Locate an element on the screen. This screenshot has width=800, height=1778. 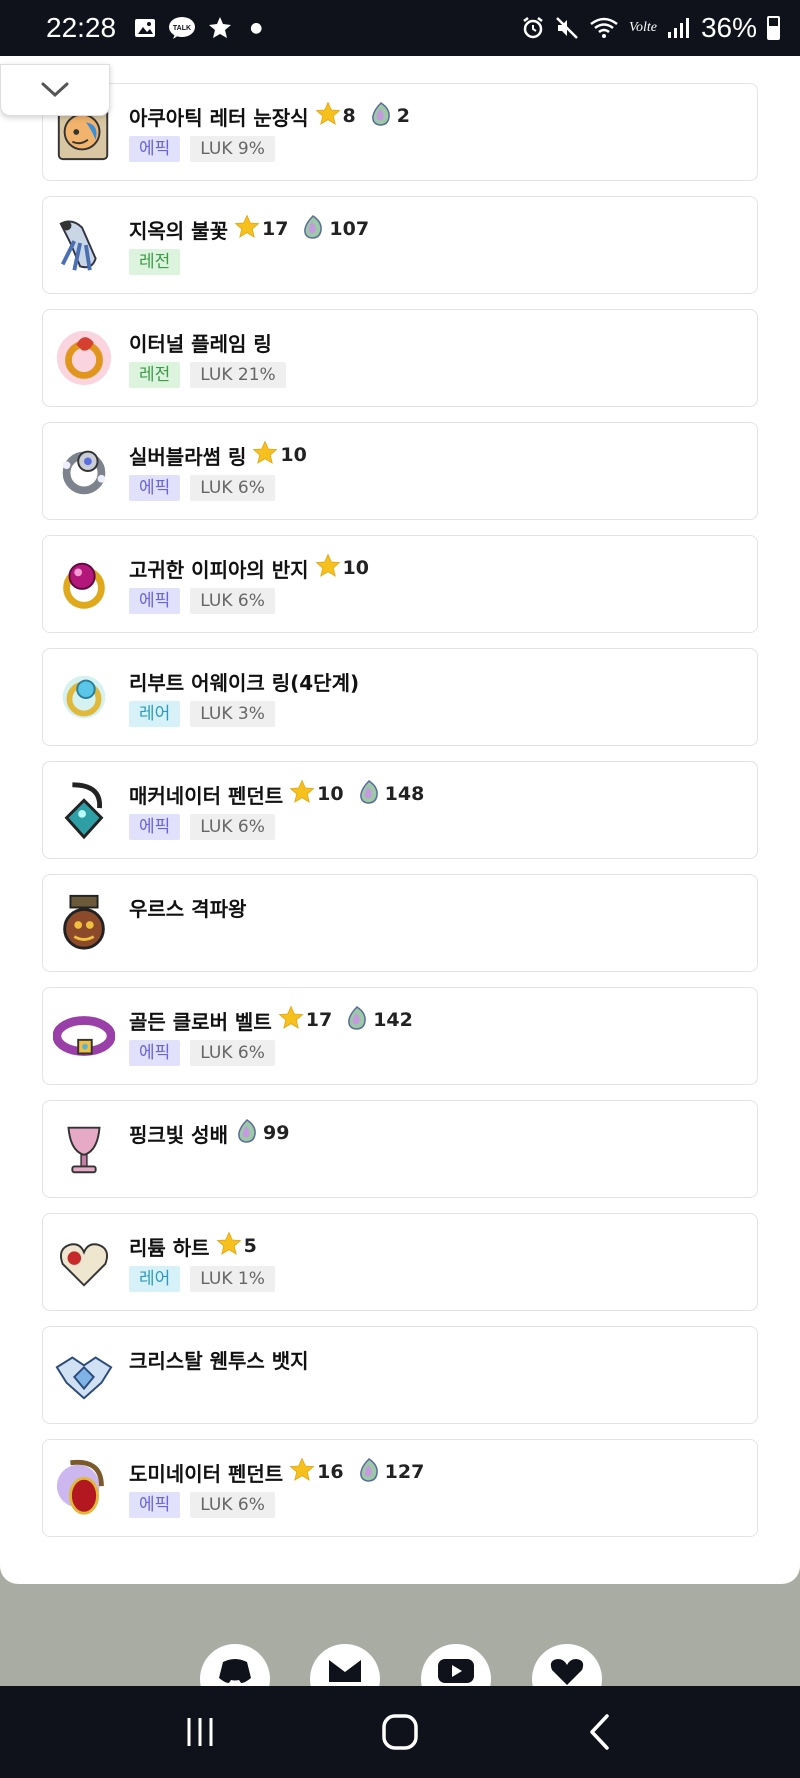
back-button is located at coordinates (600, 1732).